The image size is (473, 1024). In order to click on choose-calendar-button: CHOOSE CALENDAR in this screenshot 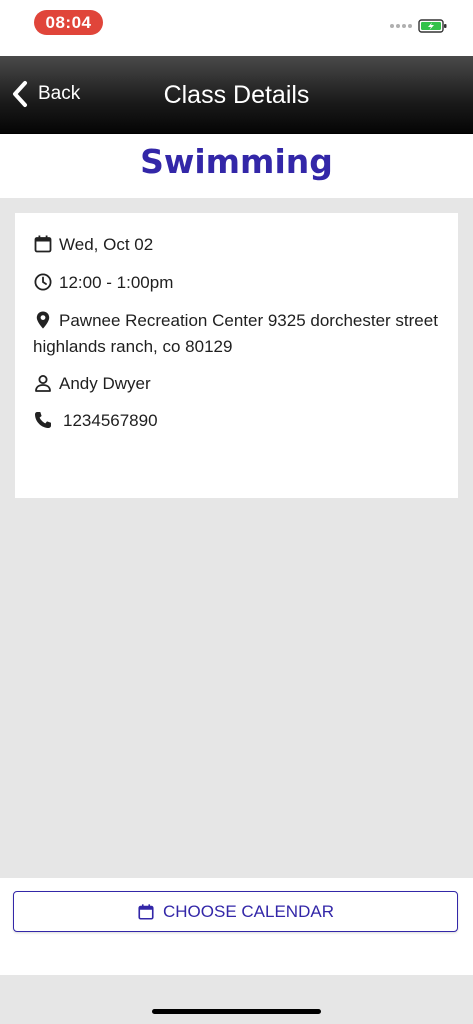, I will do `click(235, 911)`.